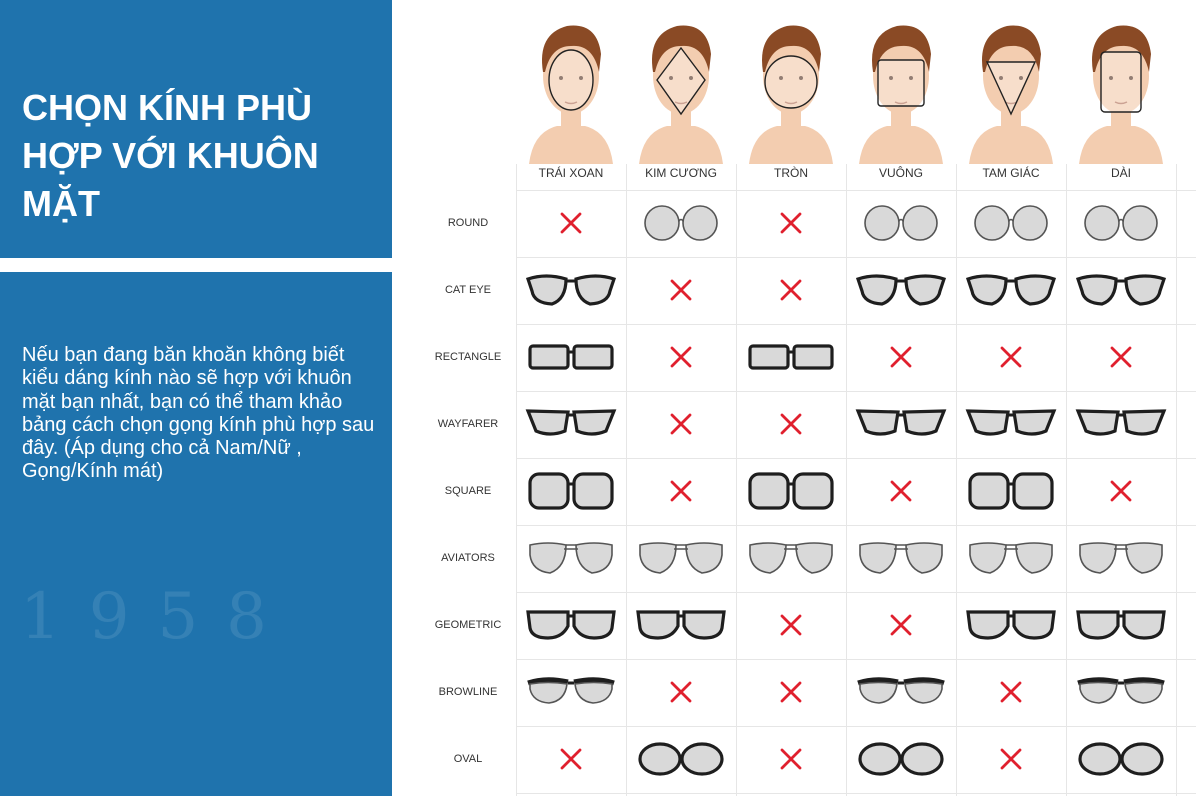 Image resolution: width=1200 pixels, height=796 pixels. Describe the element at coordinates (1011, 89) in the screenshot. I see `face-triangle-outline` at that location.